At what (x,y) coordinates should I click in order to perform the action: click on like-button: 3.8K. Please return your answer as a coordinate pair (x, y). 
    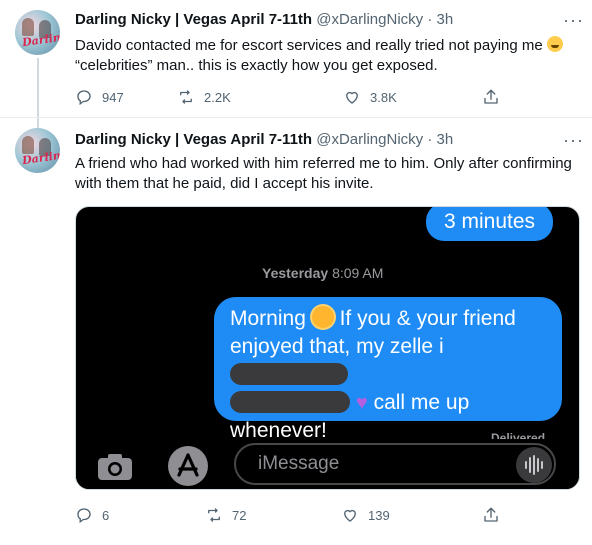
    Looking at the image, I should click on (370, 97).